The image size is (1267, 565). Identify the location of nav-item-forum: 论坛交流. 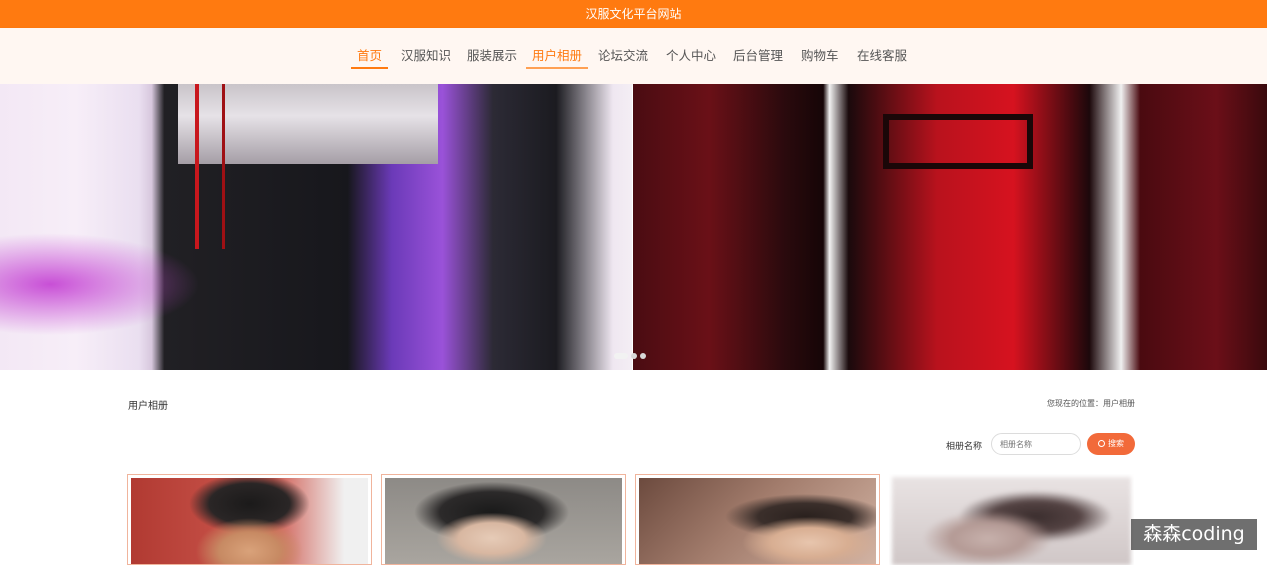
(623, 56).